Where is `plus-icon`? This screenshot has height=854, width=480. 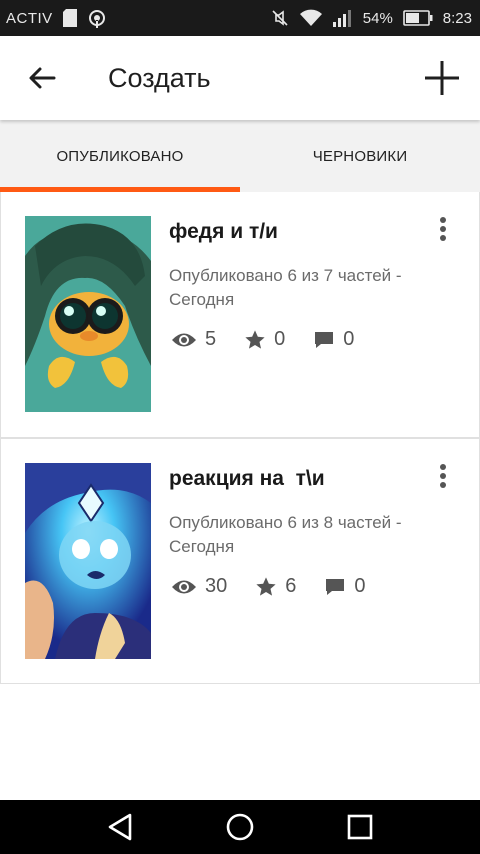 plus-icon is located at coordinates (442, 78).